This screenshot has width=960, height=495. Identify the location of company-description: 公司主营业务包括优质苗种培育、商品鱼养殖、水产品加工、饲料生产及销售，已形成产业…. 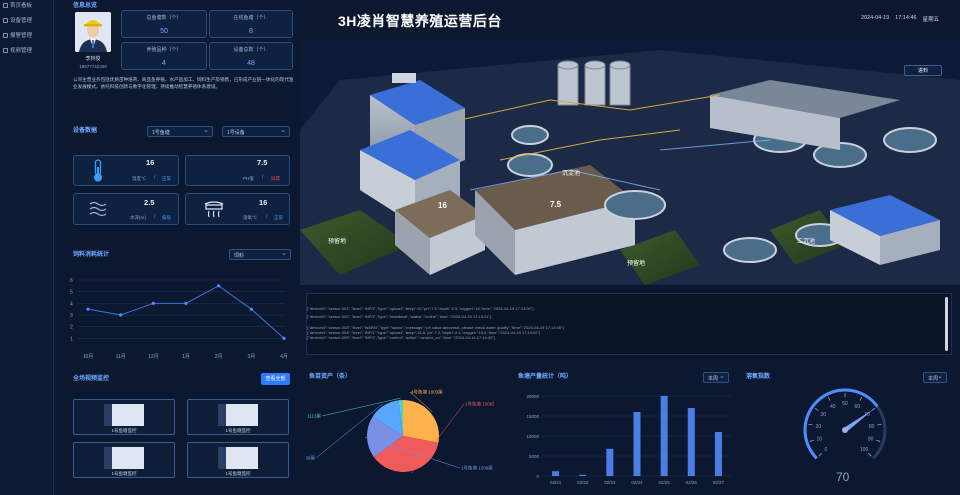
(183, 83).